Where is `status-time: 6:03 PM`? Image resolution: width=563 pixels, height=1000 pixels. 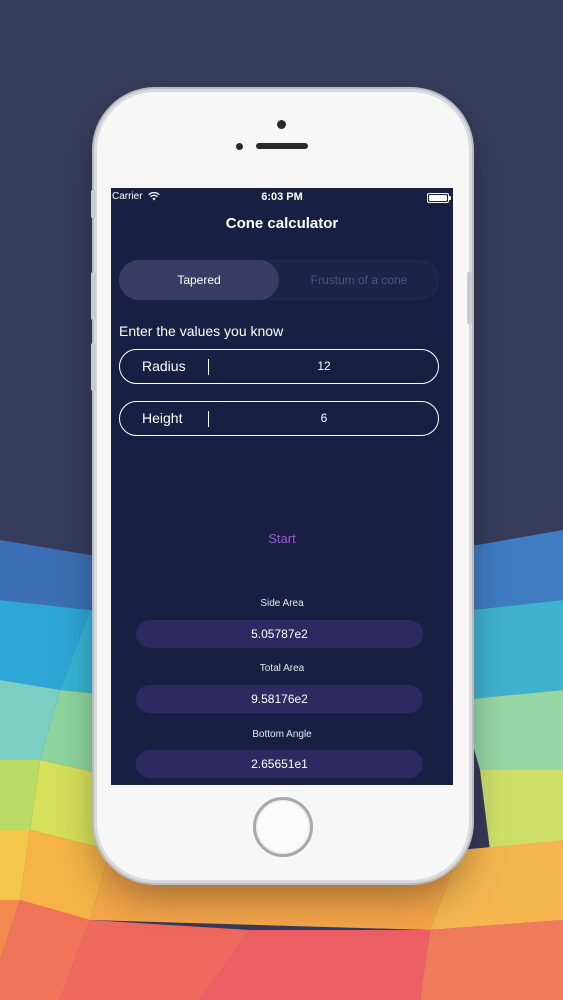 status-time: 6:03 PM is located at coordinates (282, 197).